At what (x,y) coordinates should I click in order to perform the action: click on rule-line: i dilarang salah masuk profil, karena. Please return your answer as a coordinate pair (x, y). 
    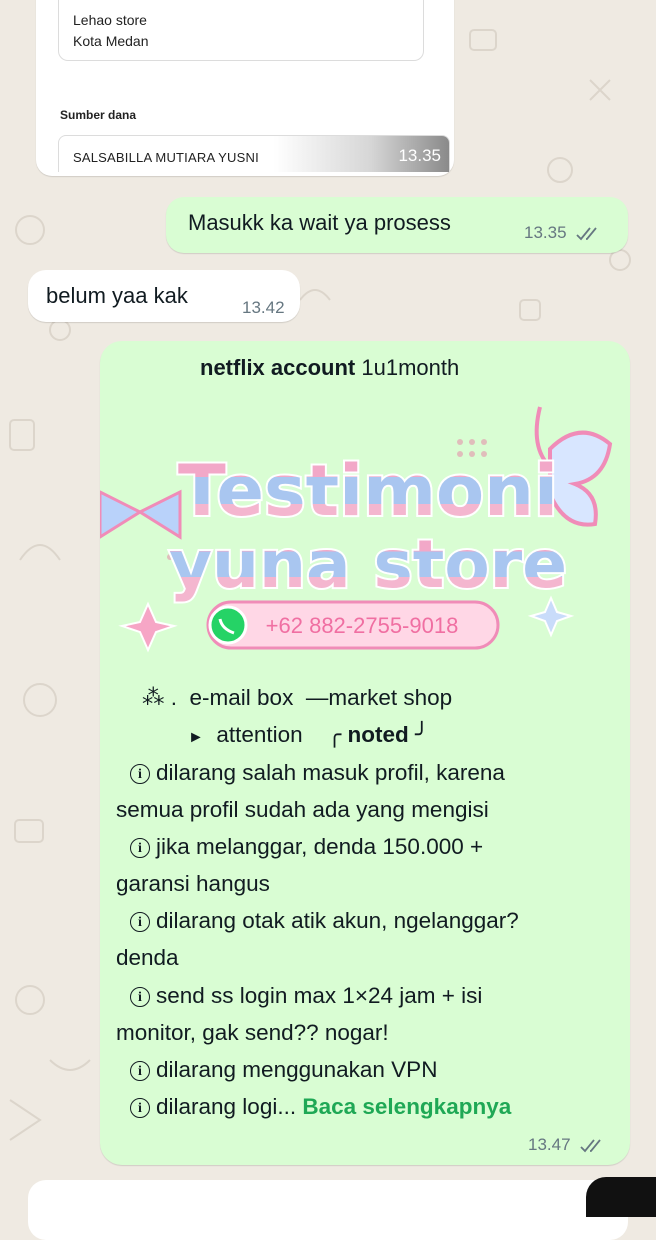
    Looking at the image, I should click on (317, 773).